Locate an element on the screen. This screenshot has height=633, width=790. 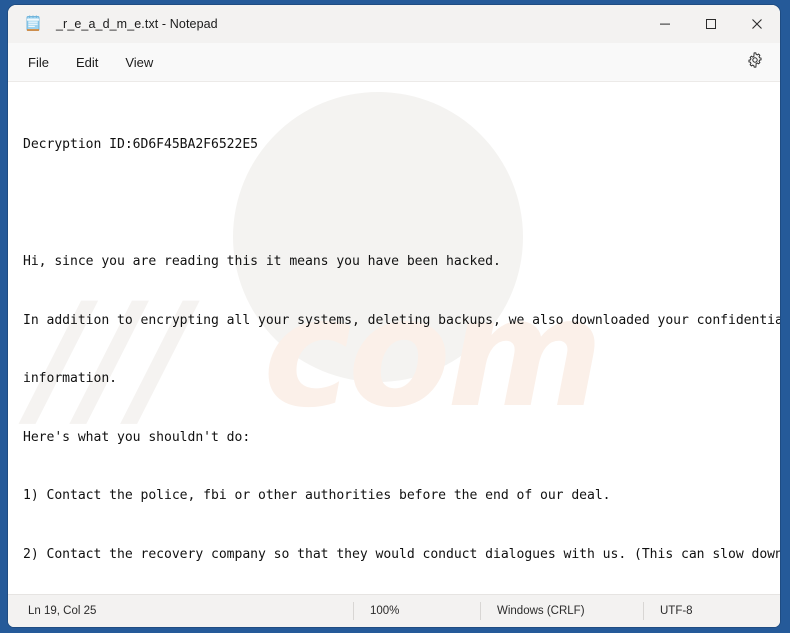
title-bar: _r_e_a_d_m_e.txt - Notepad is located at coordinates (394, 24).